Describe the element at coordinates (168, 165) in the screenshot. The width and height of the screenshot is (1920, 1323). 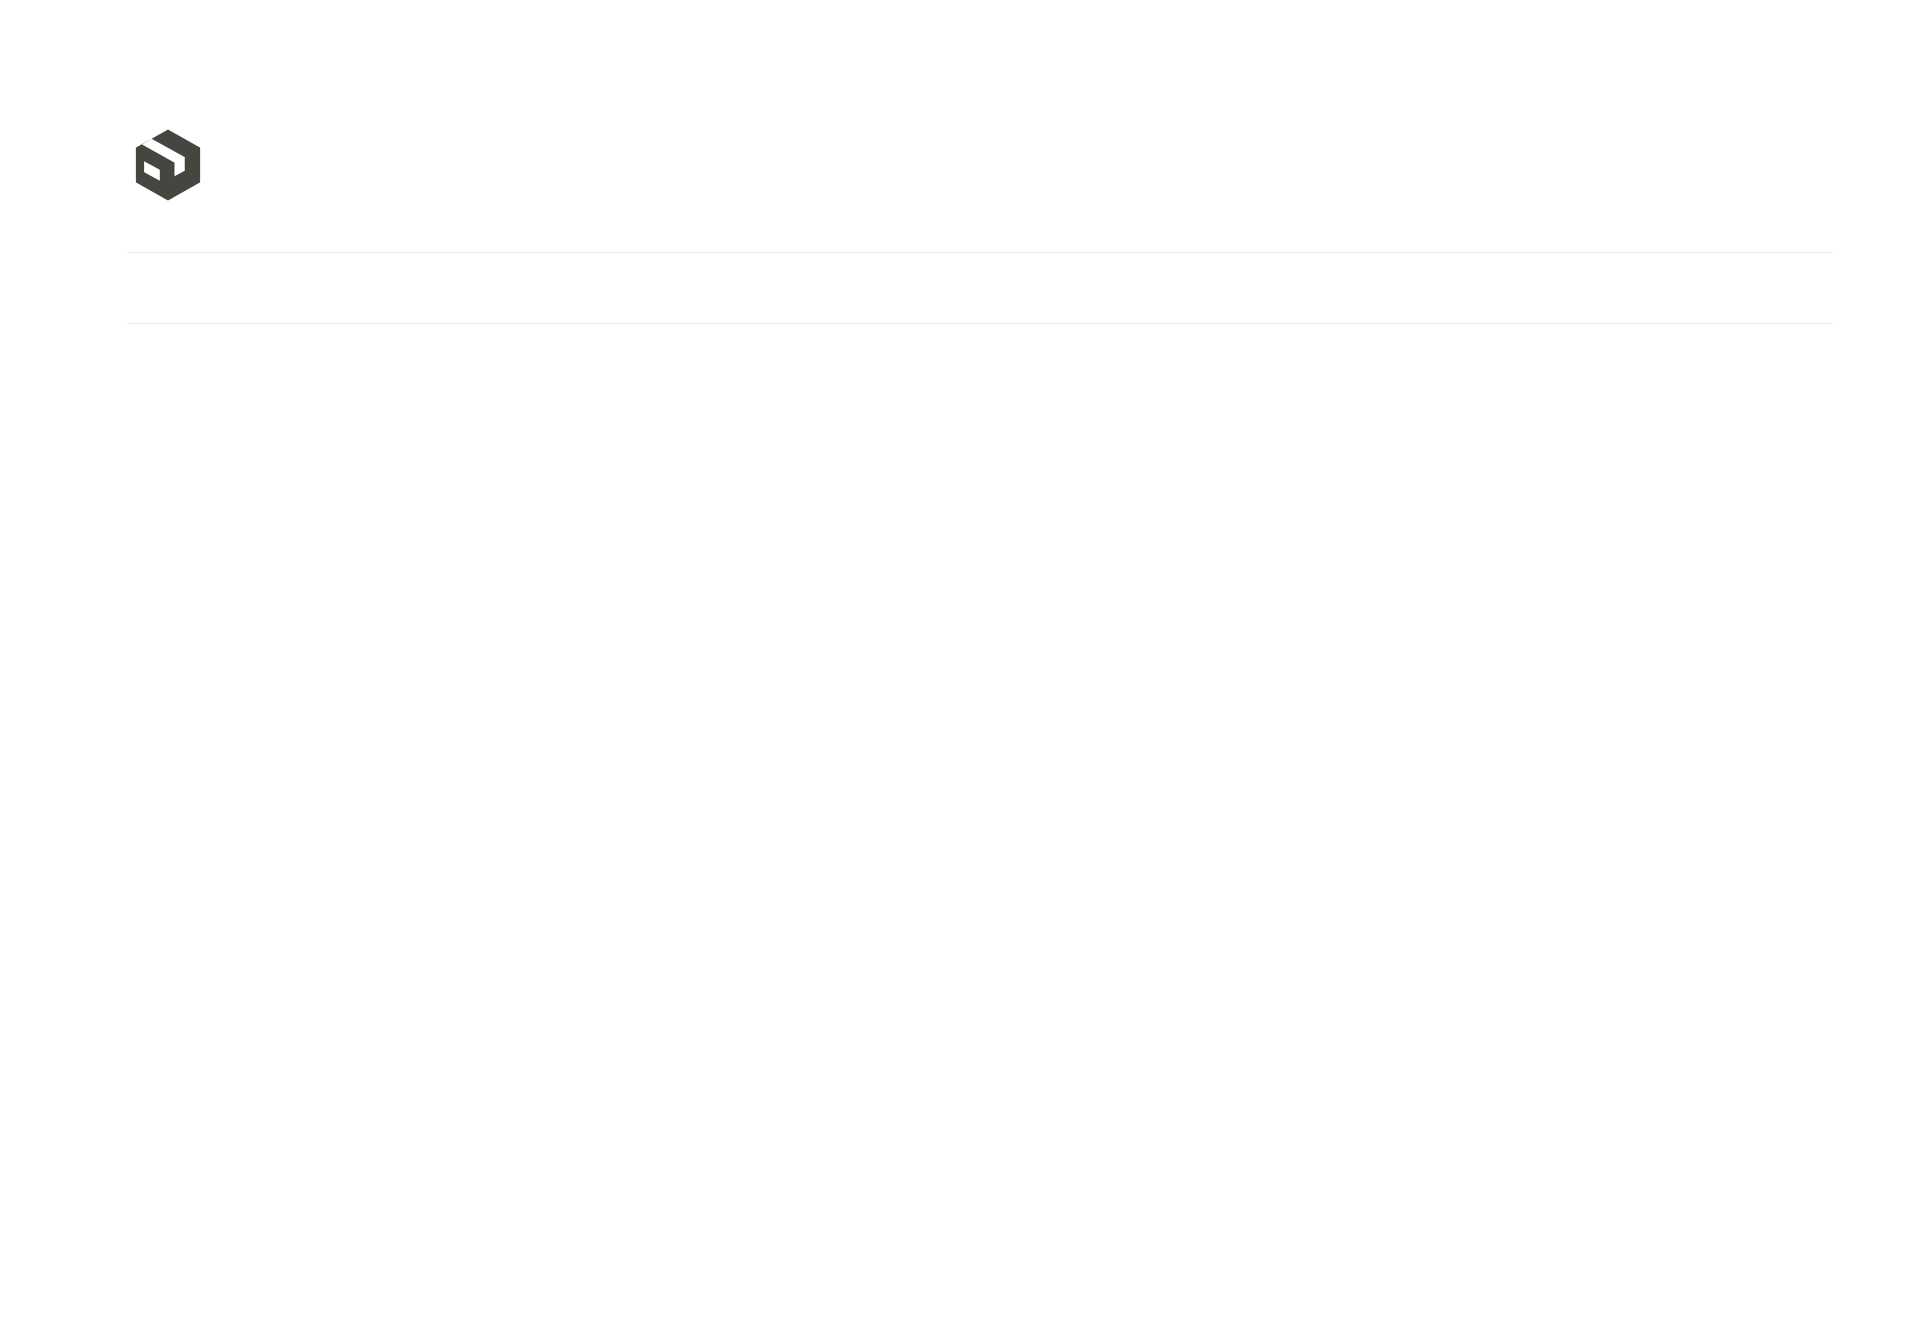
I see `package-icon` at that location.